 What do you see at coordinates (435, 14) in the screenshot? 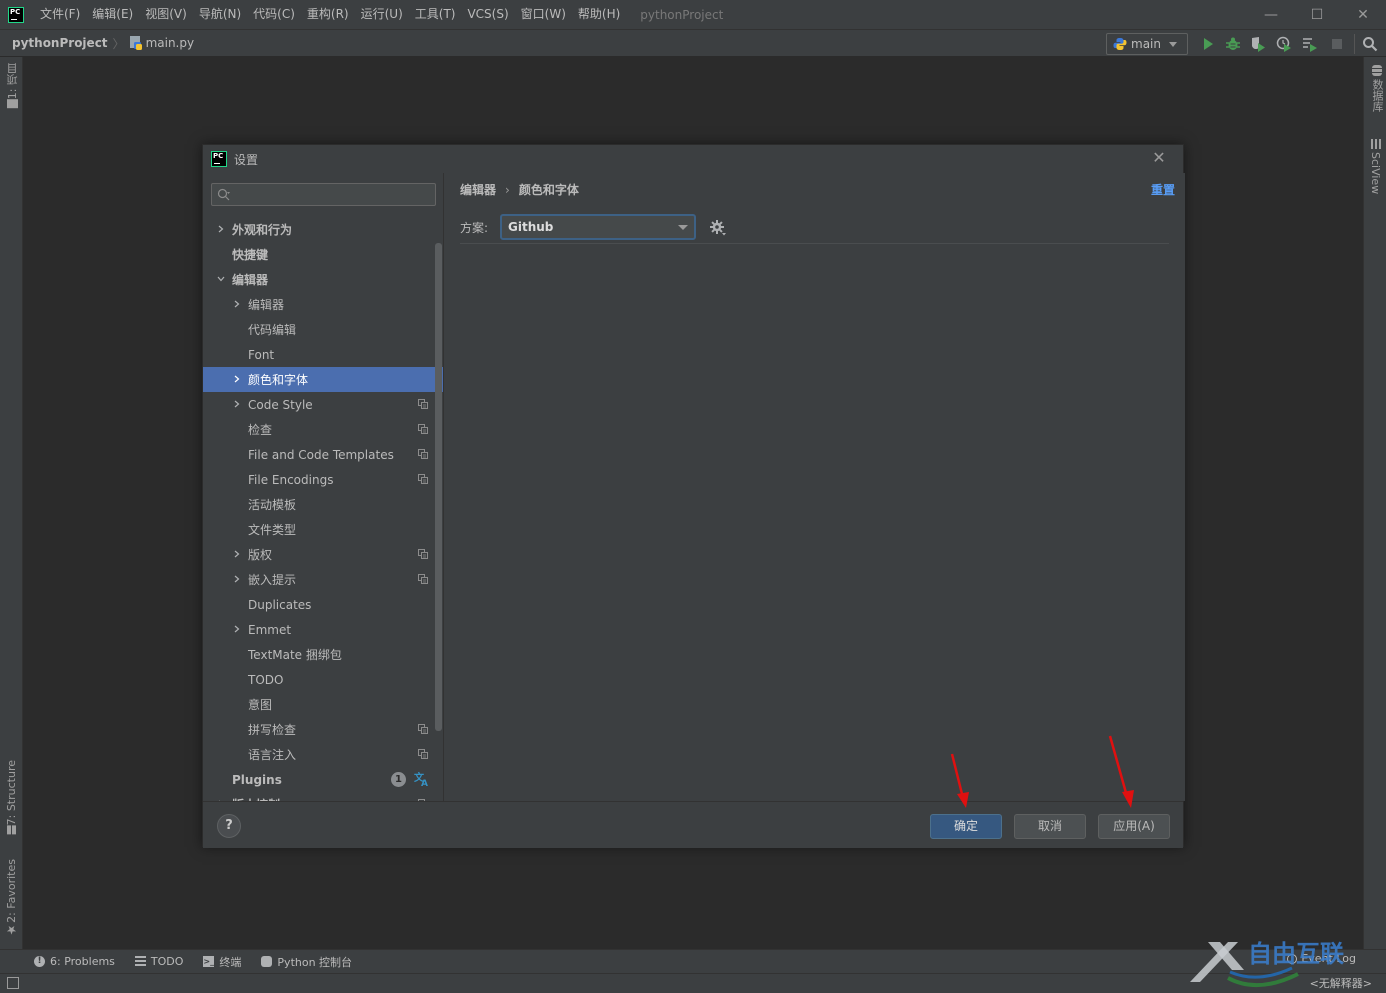
I see `menu-tools: 工具(T)` at bounding box center [435, 14].